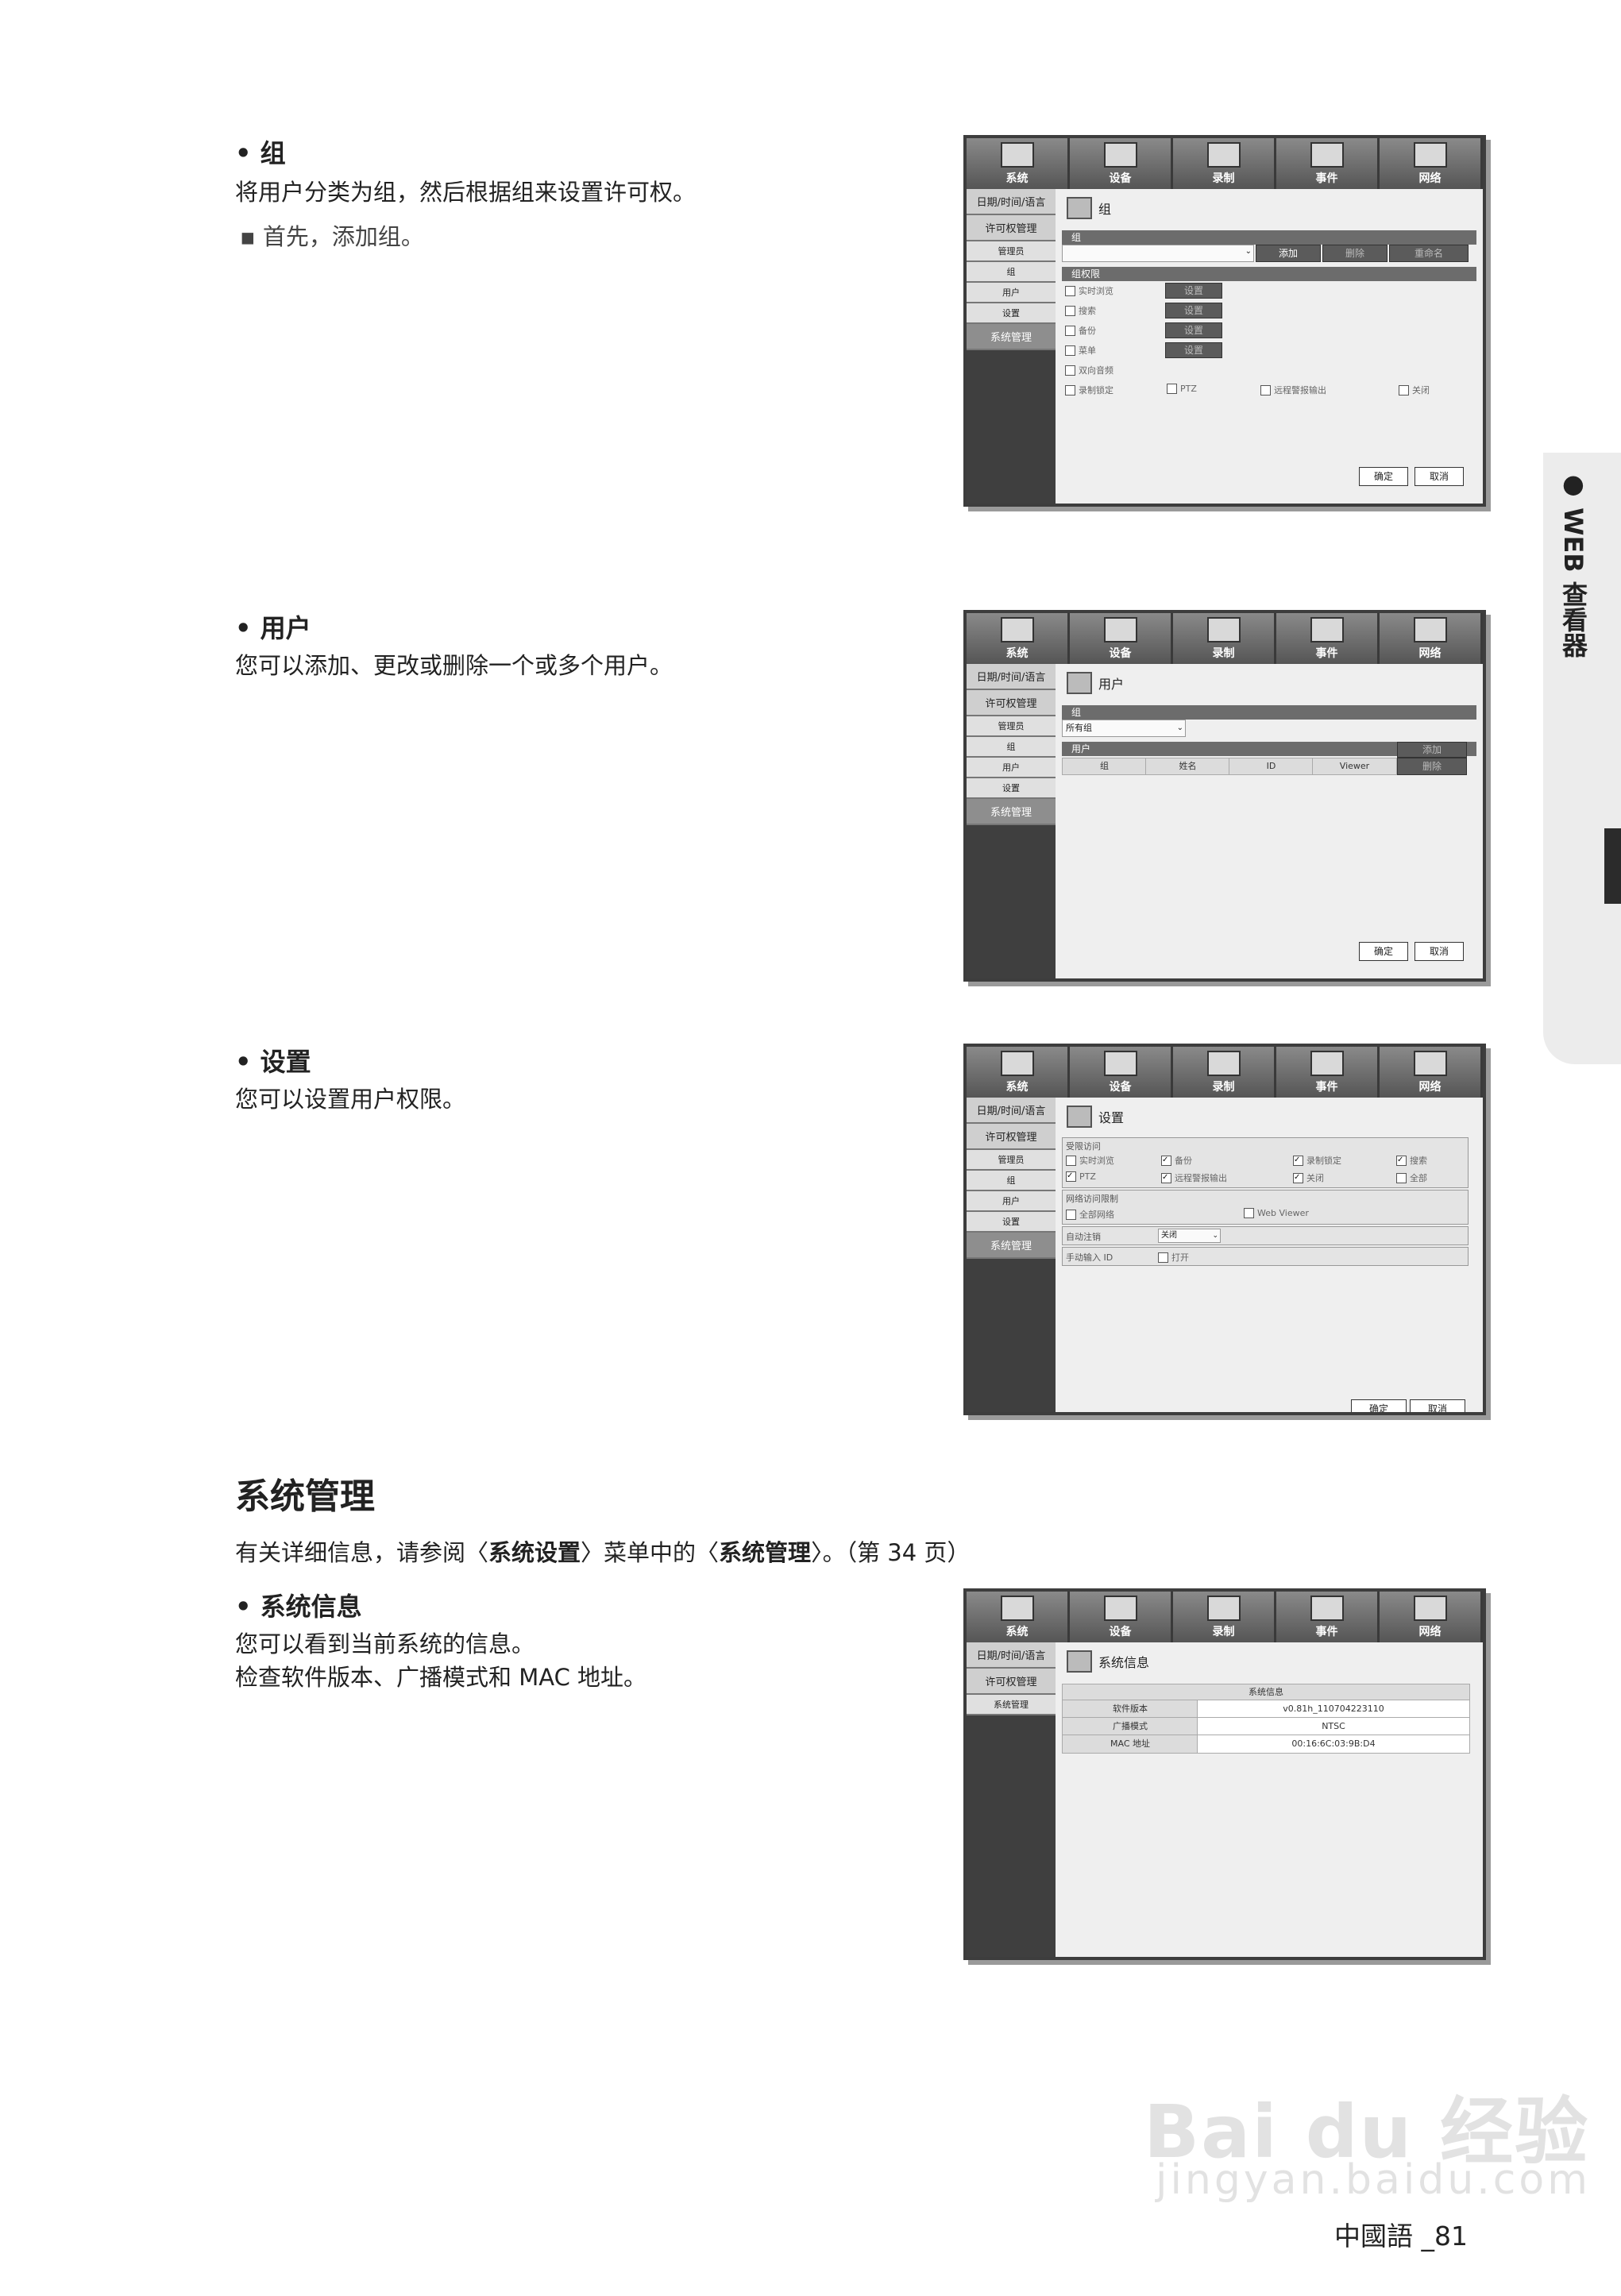 This screenshot has height=2296, width=1621. I want to click on group-select: 所有组 ⌄, so click(1124, 728).